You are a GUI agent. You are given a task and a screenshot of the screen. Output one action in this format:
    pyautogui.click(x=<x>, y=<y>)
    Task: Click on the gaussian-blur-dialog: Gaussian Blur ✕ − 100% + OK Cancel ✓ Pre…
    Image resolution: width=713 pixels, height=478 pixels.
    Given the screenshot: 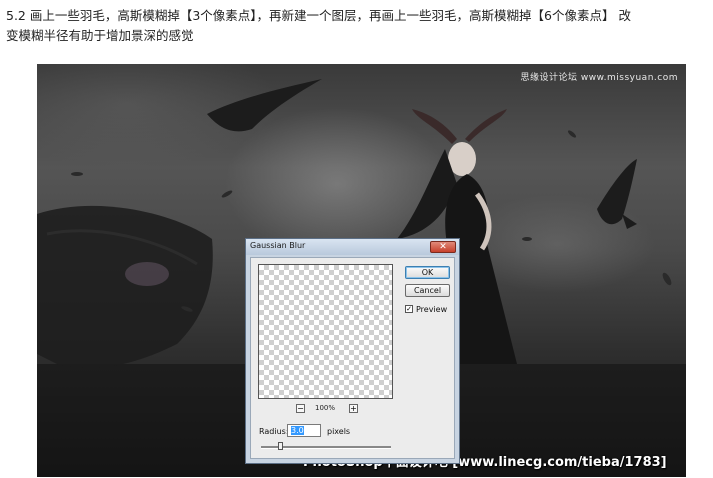 What is the action you would take?
    pyautogui.click(x=352, y=351)
    